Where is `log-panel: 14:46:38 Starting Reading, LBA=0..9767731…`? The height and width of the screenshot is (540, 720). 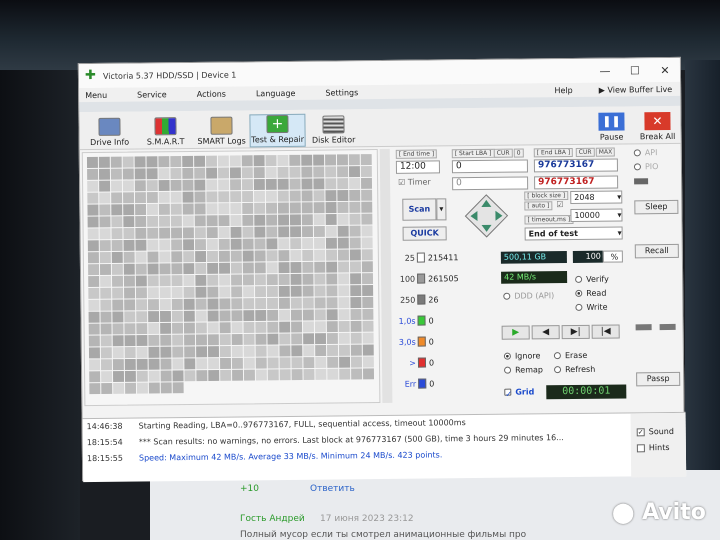
log-panel: 14:46:38 Starting Reading, LBA=0..9767731… is located at coordinates (384, 447).